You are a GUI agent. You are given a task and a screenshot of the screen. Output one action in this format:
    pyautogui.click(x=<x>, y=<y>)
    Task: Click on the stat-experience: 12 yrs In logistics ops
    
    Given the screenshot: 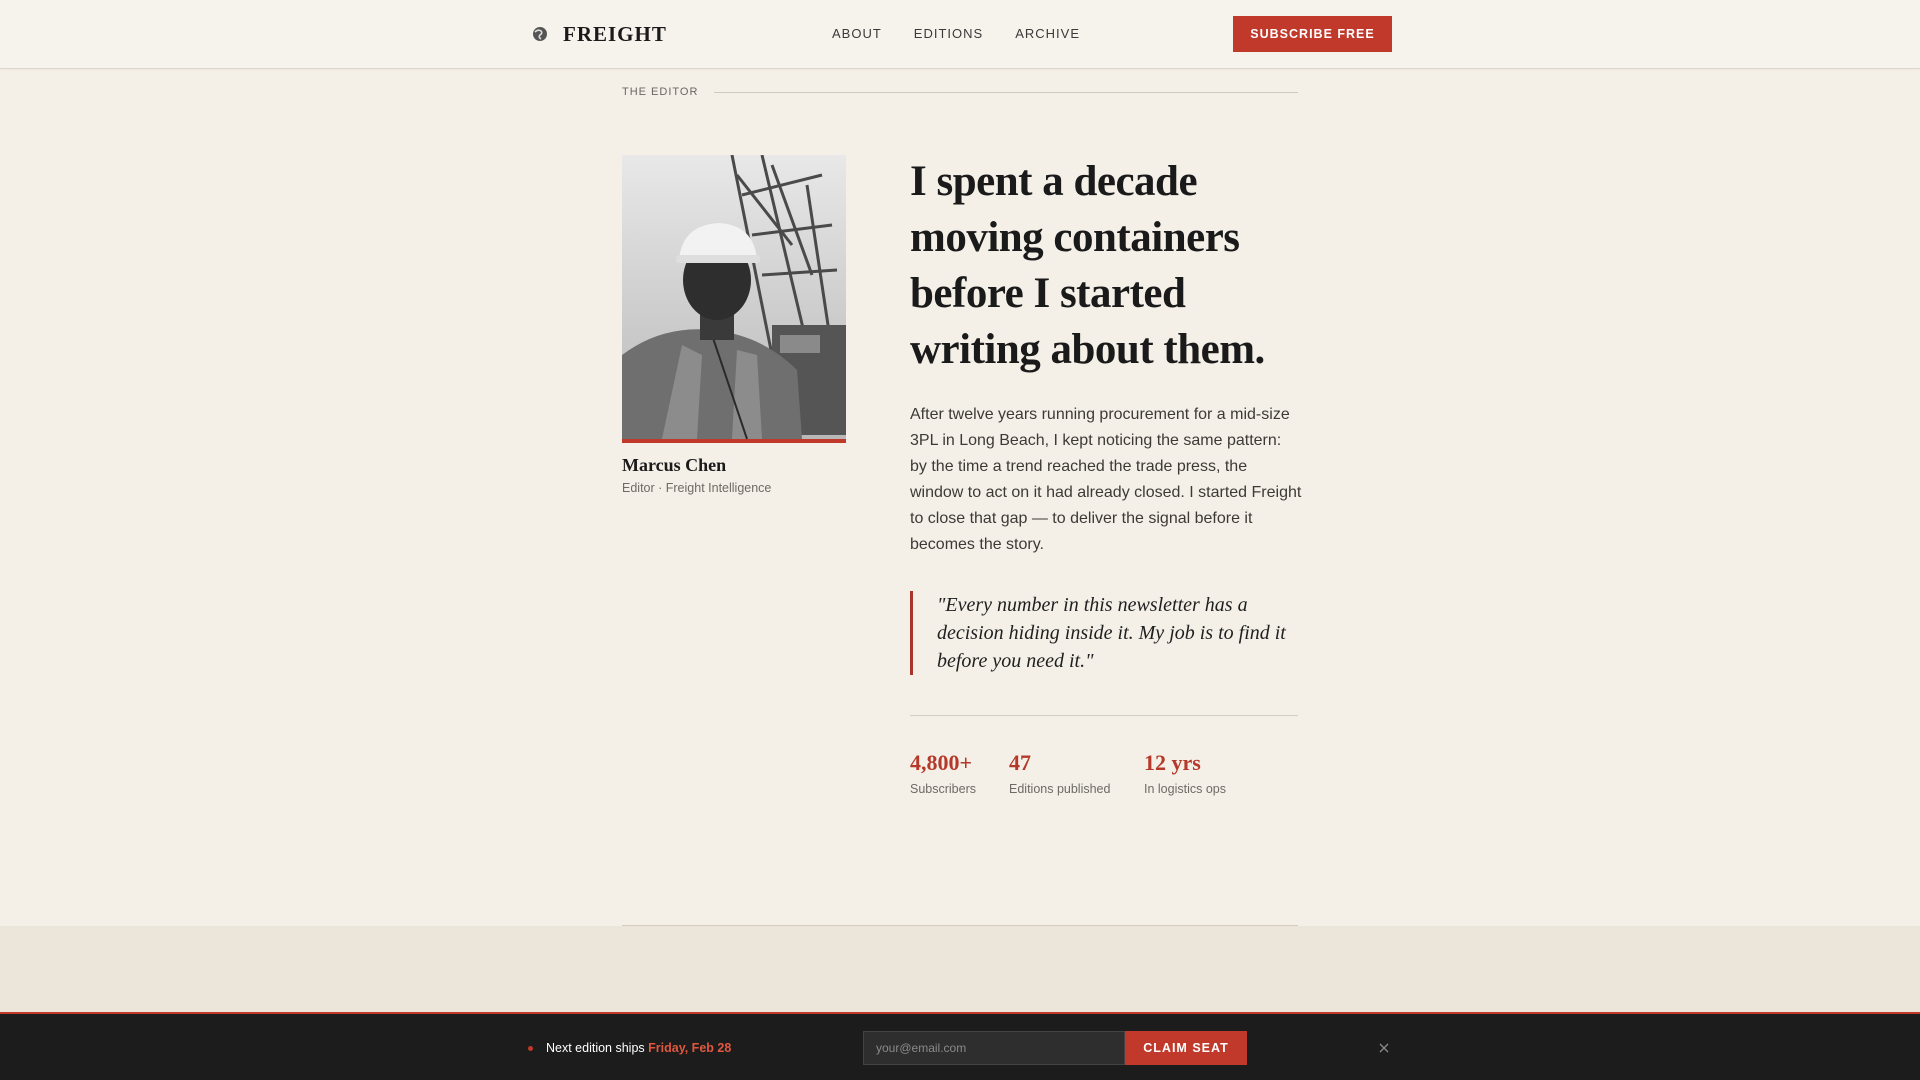 What is the action you would take?
    pyautogui.click(x=1185, y=773)
    